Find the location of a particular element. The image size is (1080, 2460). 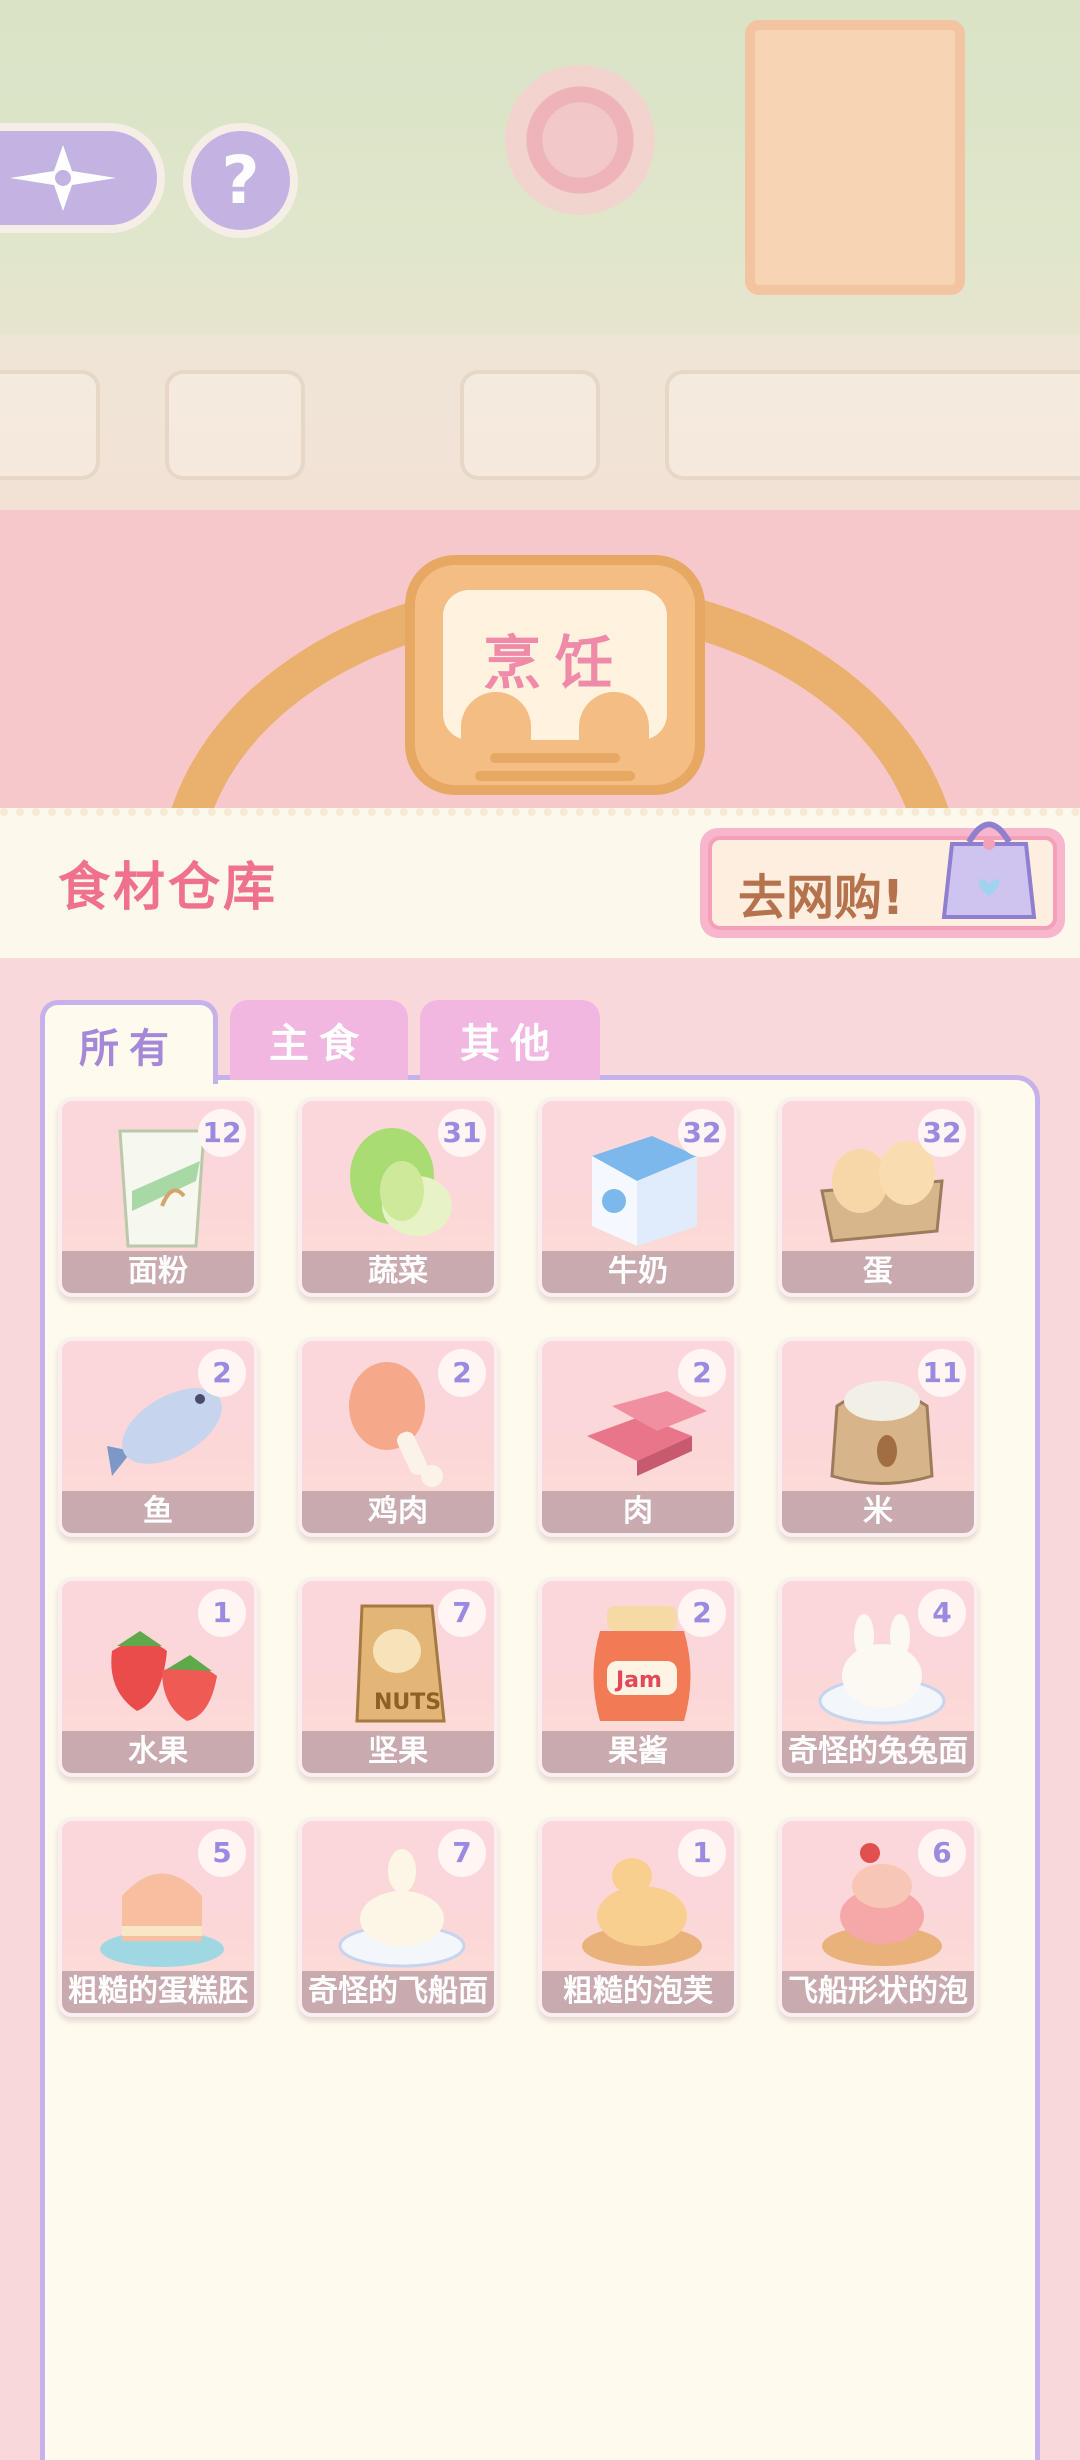

ingredient-card: 32 牛奶 is located at coordinates (638, 1197).